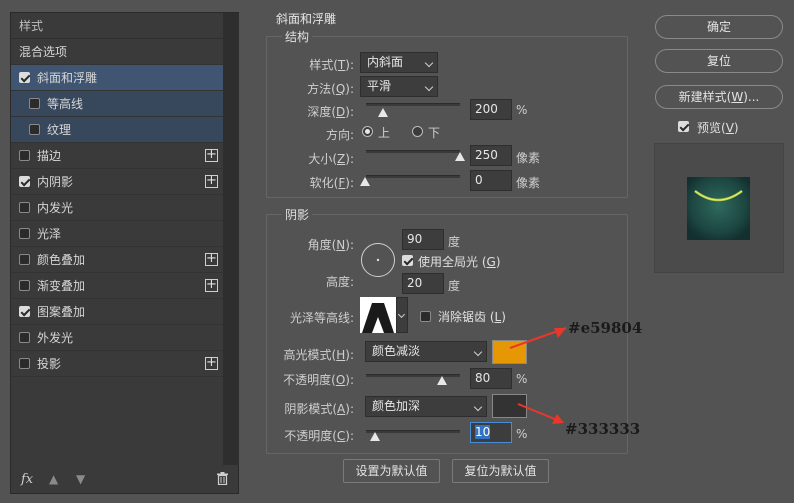  What do you see at coordinates (117, 260) in the screenshot?
I see `style-item: 颜色叠加 +` at bounding box center [117, 260].